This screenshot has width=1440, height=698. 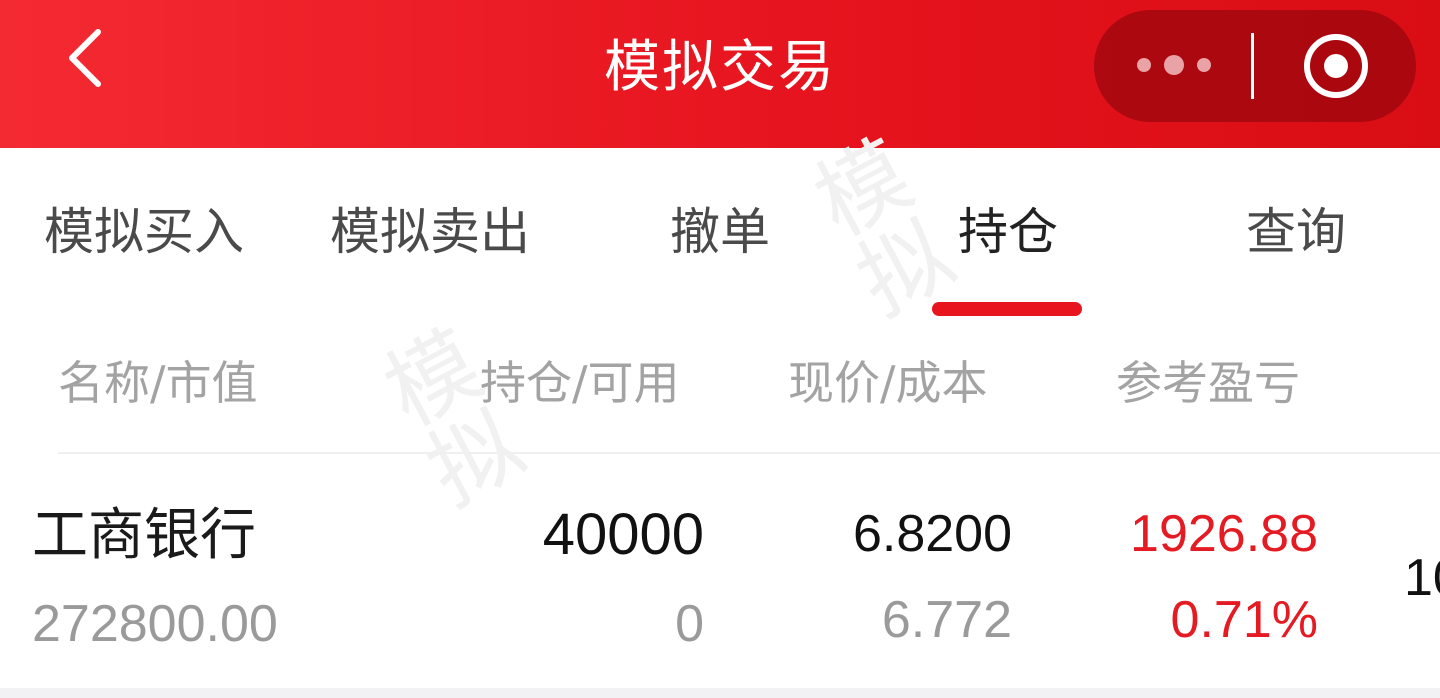 What do you see at coordinates (932, 534) in the screenshot?
I see `current-price: 6.8200` at bounding box center [932, 534].